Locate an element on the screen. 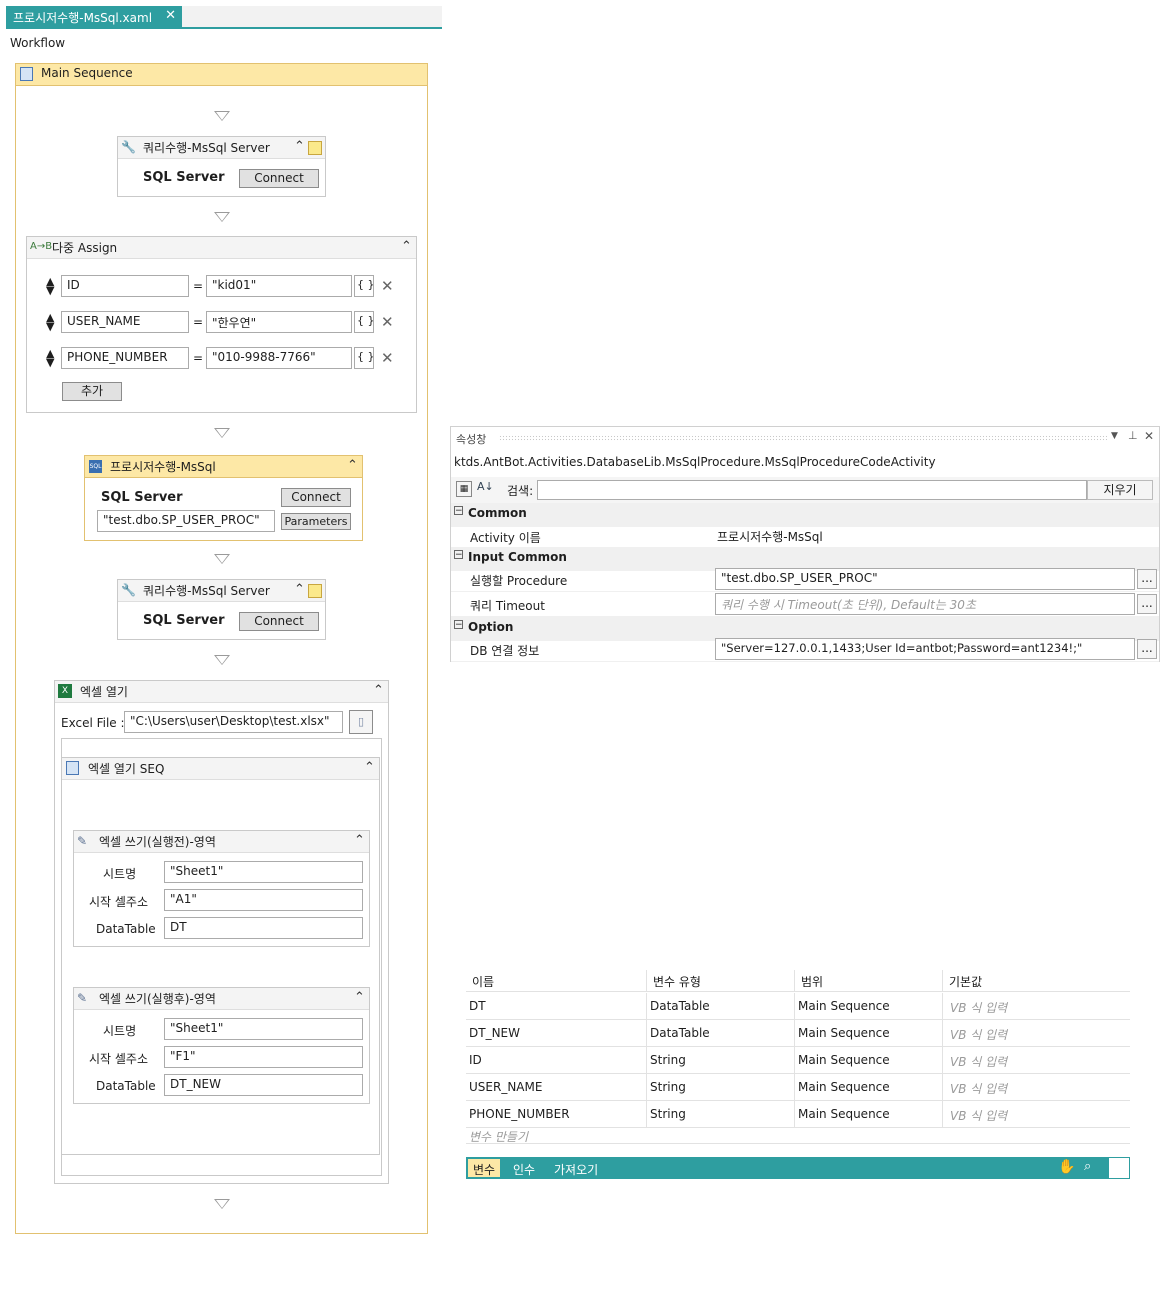  column-header-default: 기본값 is located at coordinates (1036, 981).